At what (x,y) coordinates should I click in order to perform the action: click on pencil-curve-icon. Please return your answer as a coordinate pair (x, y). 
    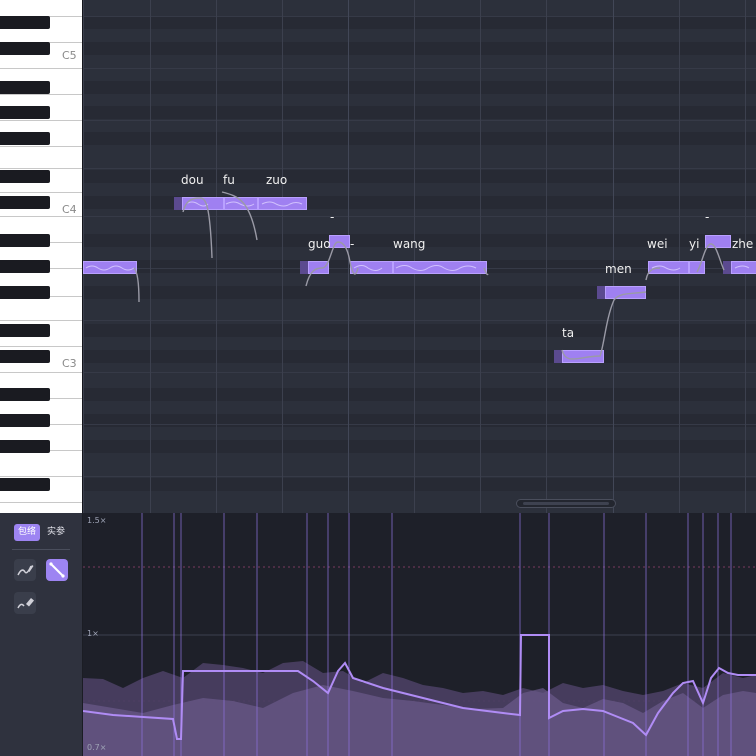
    Looking at the image, I should click on (25, 570).